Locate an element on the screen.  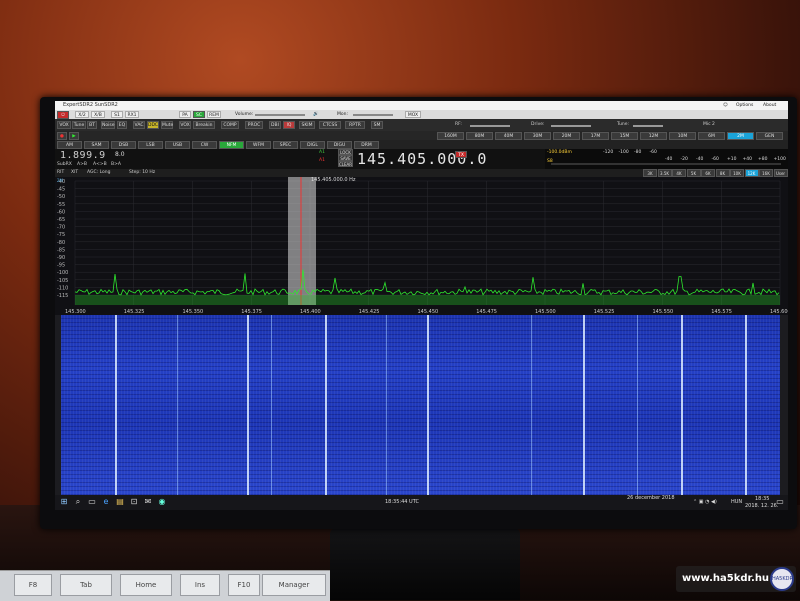
about-link: About is located at coordinates (769, 105).